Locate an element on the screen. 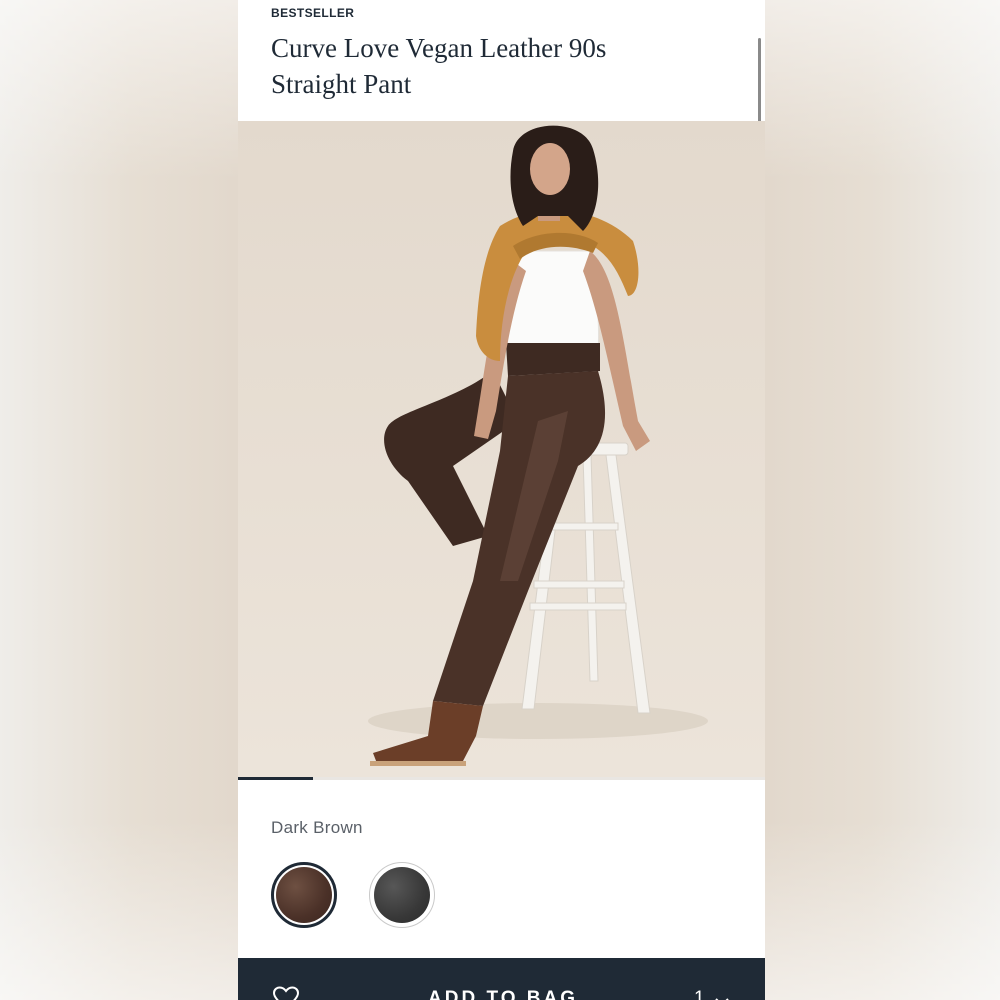 This screenshot has height=1000, width=1000. add-to-bag-bar: ADD TO BAG 1 is located at coordinates (501, 979).